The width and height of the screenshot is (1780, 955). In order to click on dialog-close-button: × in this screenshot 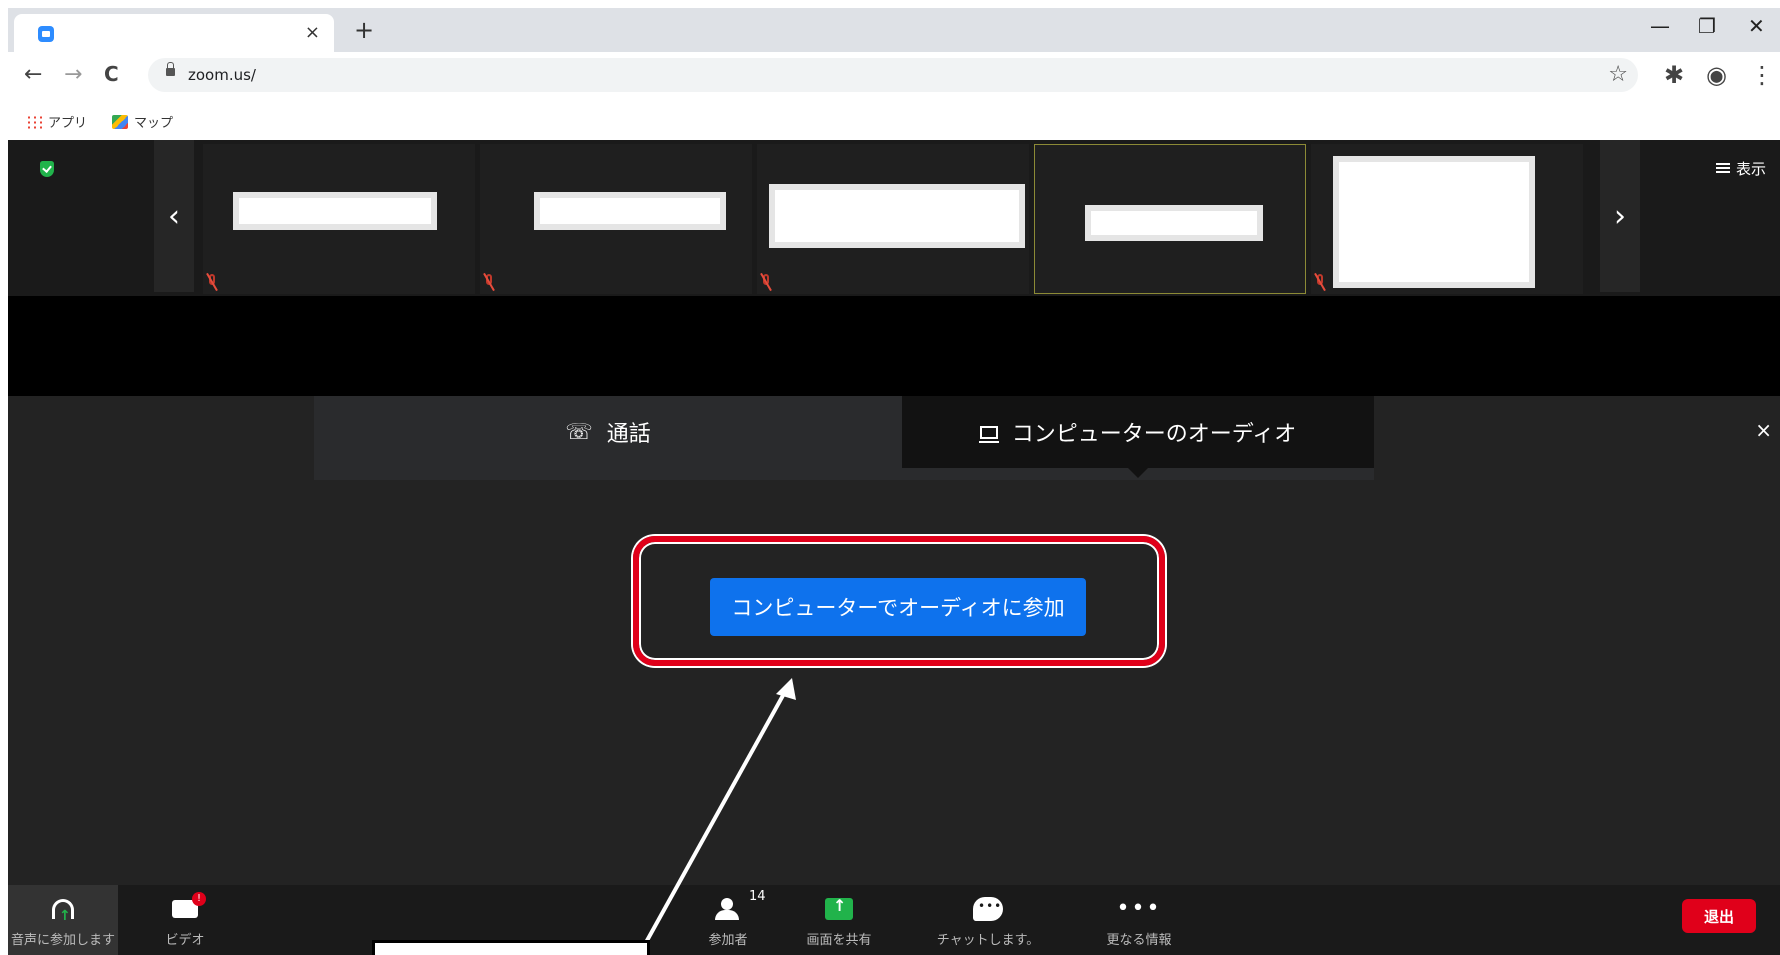, I will do `click(1763, 430)`.